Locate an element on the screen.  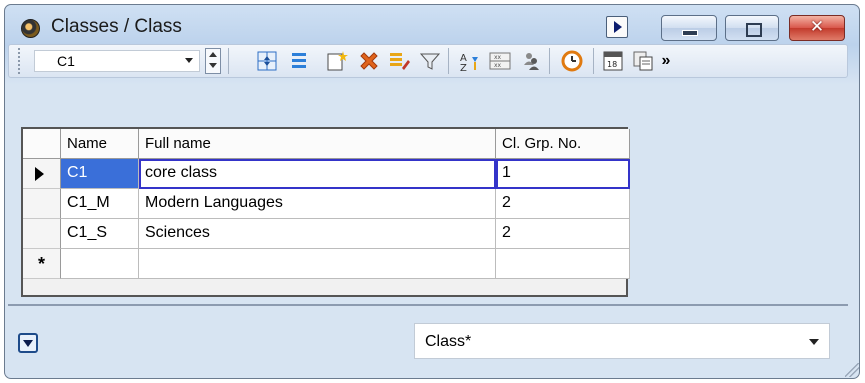
minimize-icon is located at coordinates (690, 33).